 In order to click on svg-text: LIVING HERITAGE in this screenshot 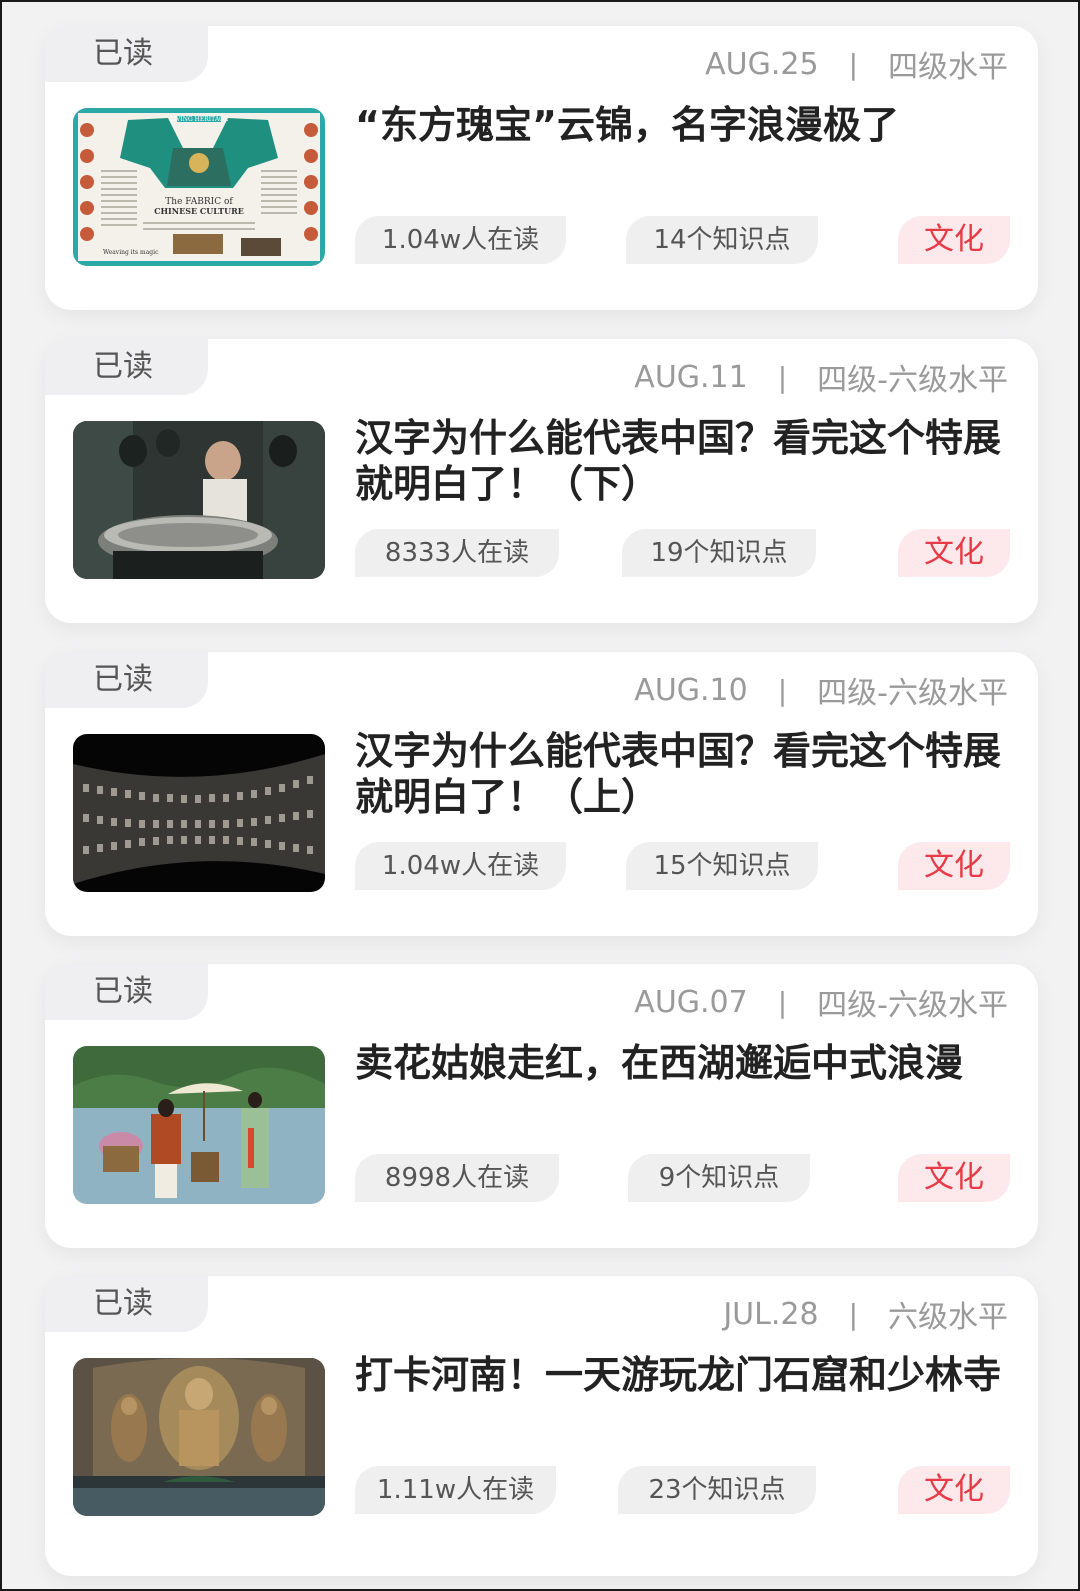, I will do `click(199, 119)`.